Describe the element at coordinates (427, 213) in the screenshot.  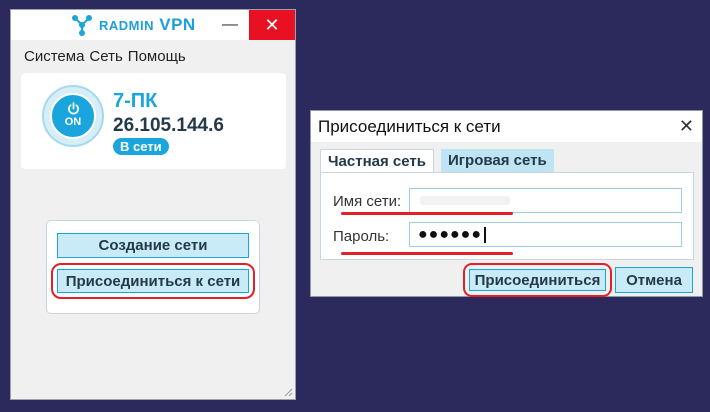
I see `network-name-underline` at that location.